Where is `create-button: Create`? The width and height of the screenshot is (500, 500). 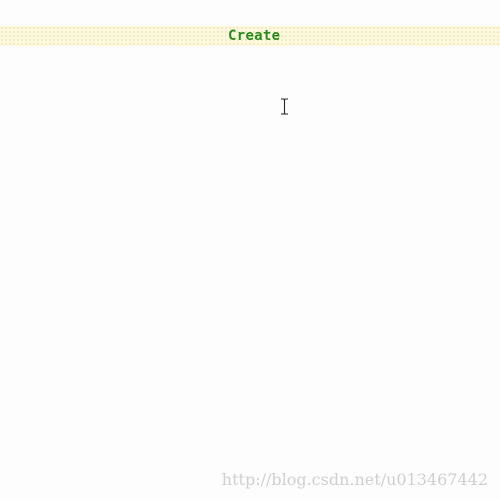
create-button: Create is located at coordinates (254, 36).